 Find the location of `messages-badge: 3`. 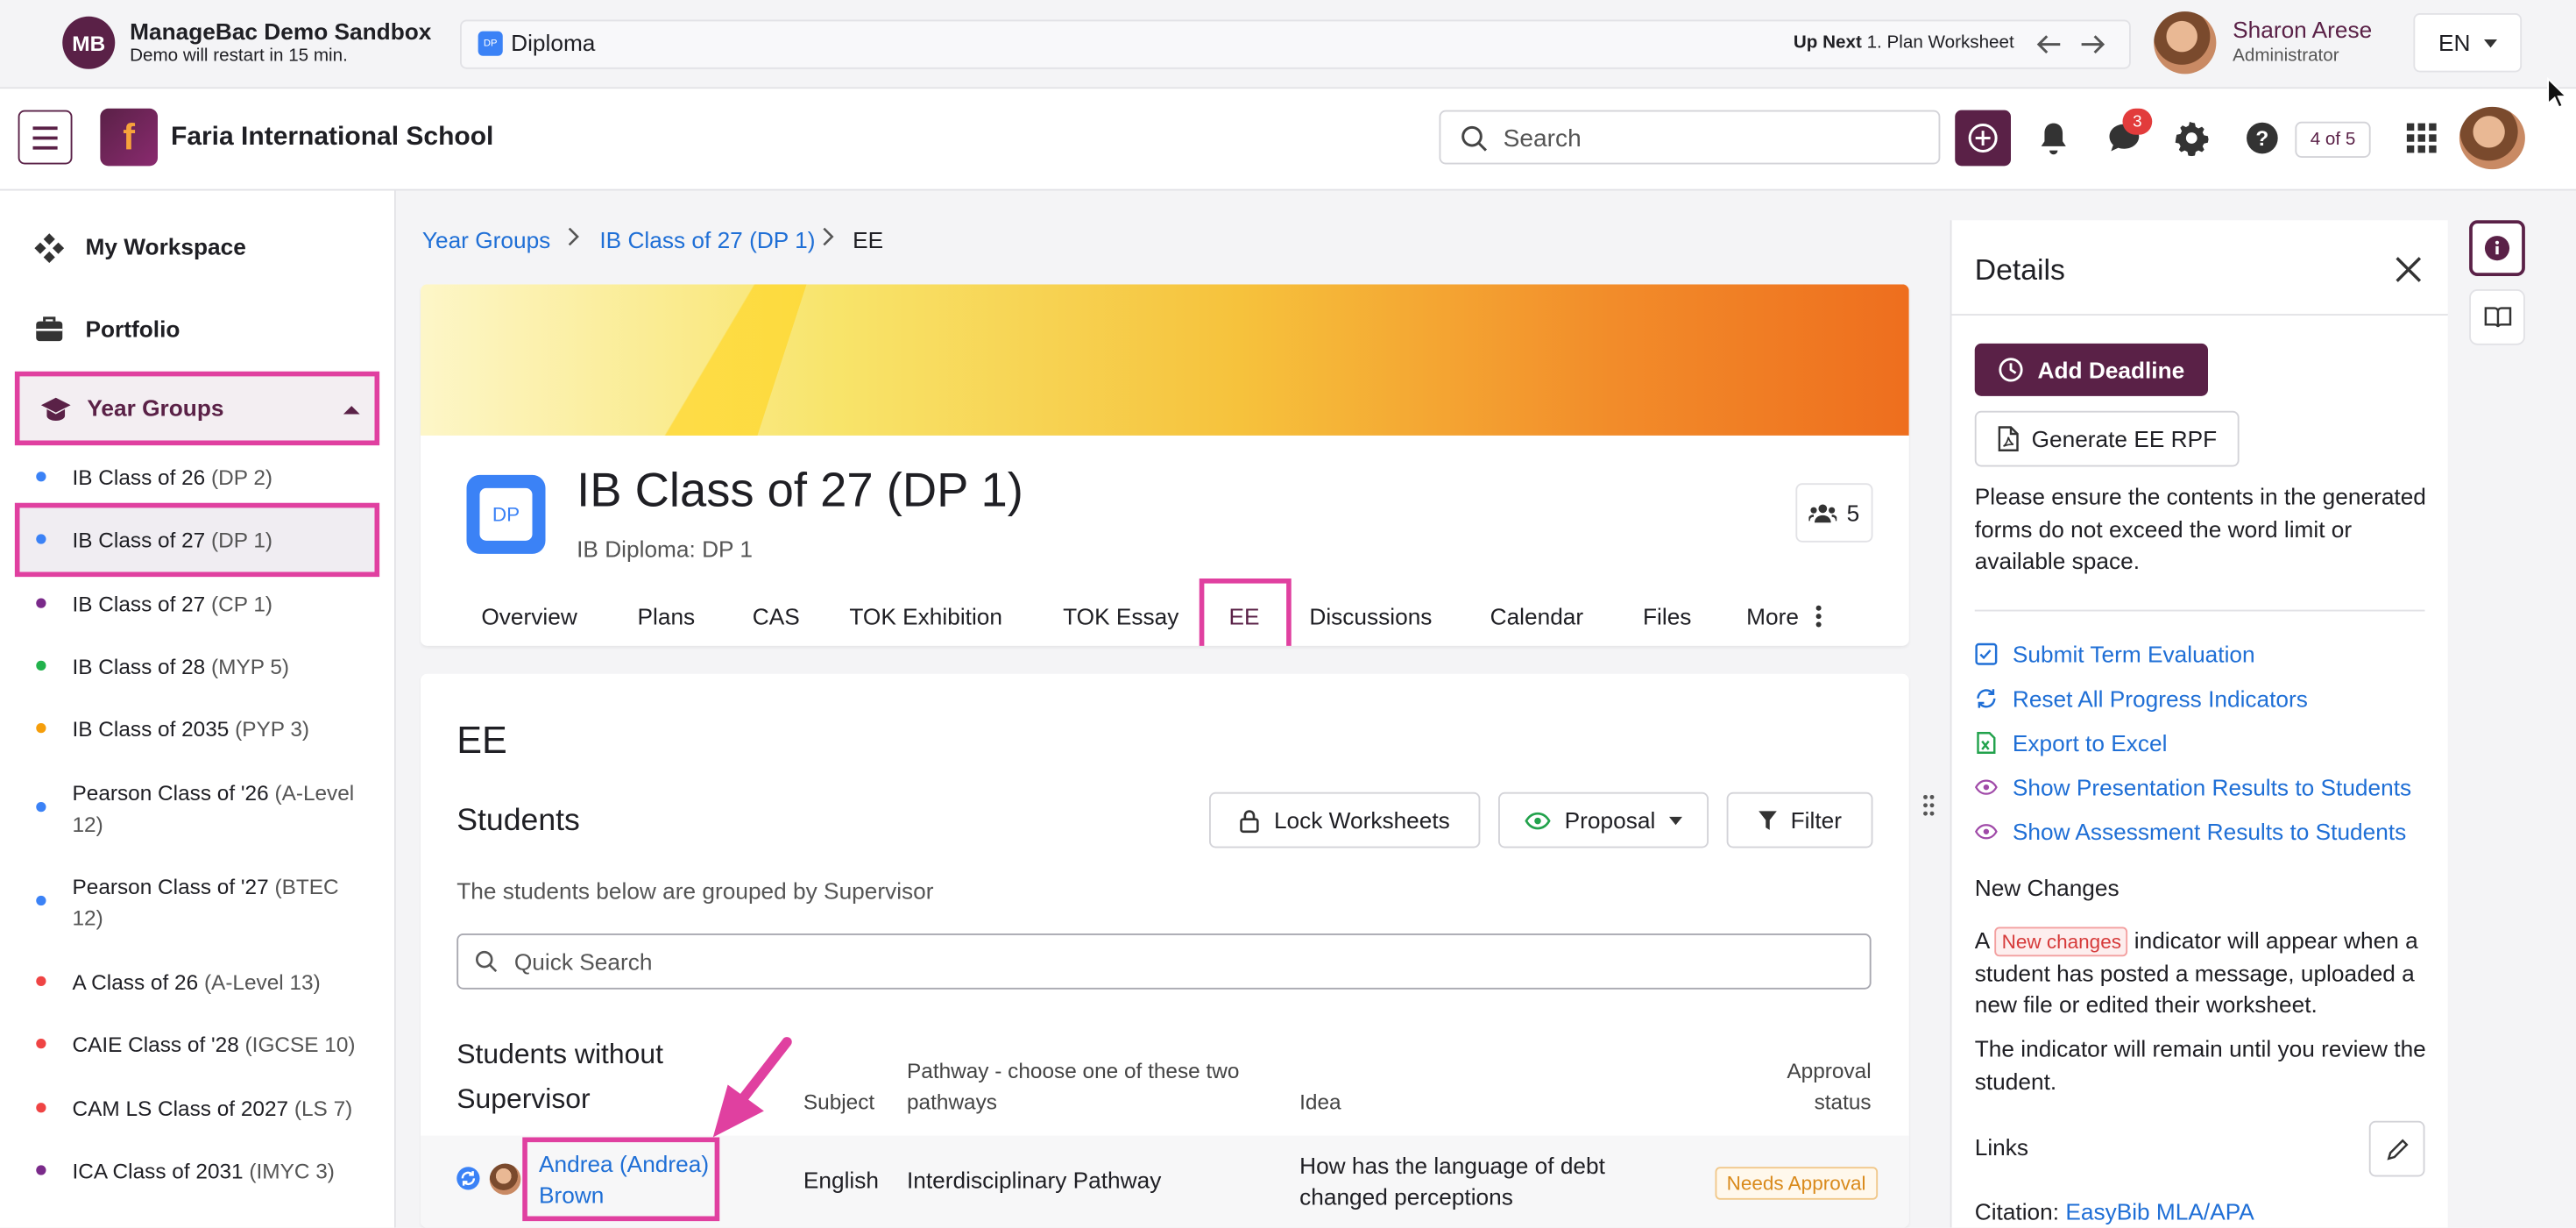

messages-badge: 3 is located at coordinates (2137, 121).